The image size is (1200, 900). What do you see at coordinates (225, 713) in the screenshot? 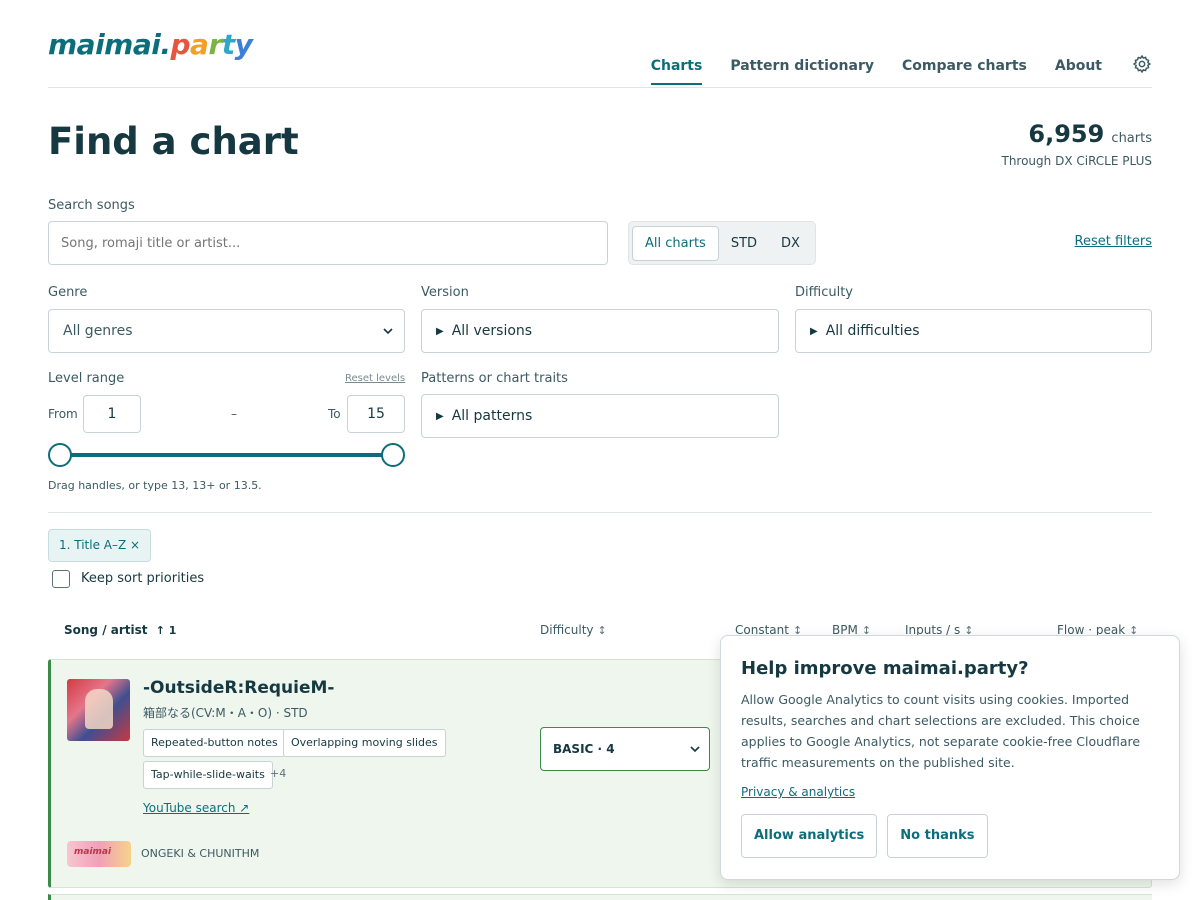
I see `song-artist: 箱部なる(CV:M・A・O) · STD` at bounding box center [225, 713].